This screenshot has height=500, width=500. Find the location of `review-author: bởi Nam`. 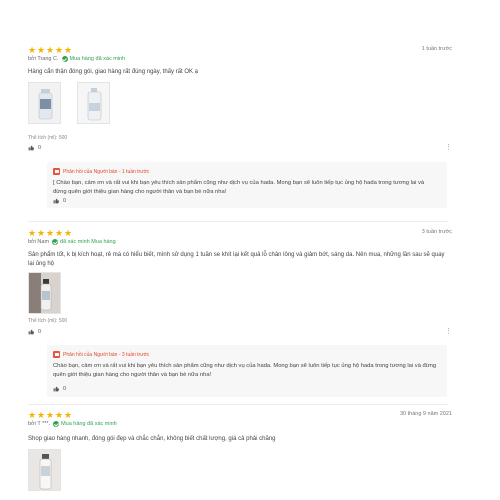

review-author: bởi Nam is located at coordinates (39, 242).